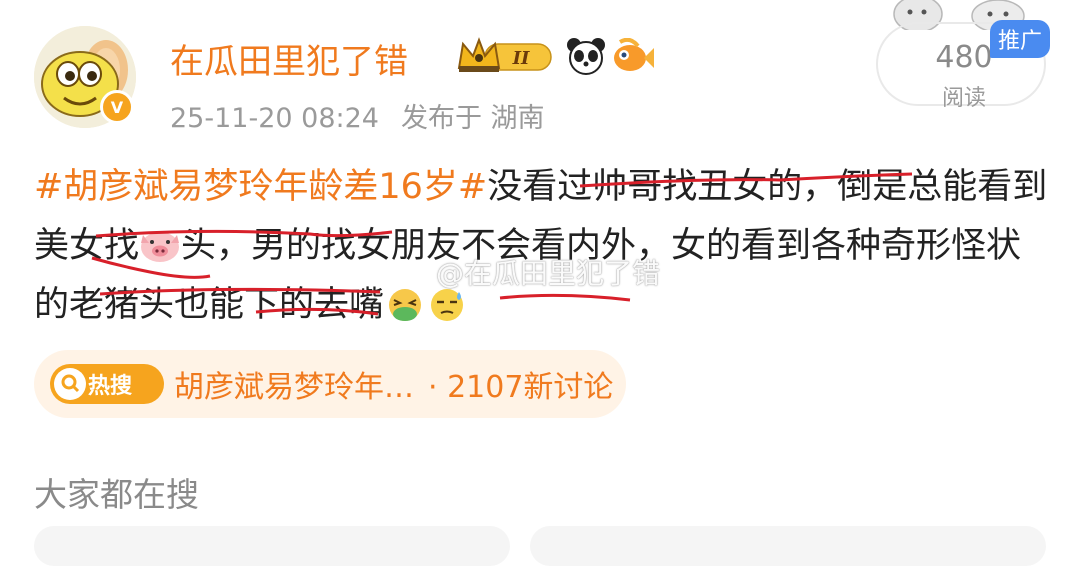 This screenshot has width=1080, height=566. Describe the element at coordinates (274, 118) in the screenshot. I see `post-timestamp: 25-11-20 08:24` at that location.